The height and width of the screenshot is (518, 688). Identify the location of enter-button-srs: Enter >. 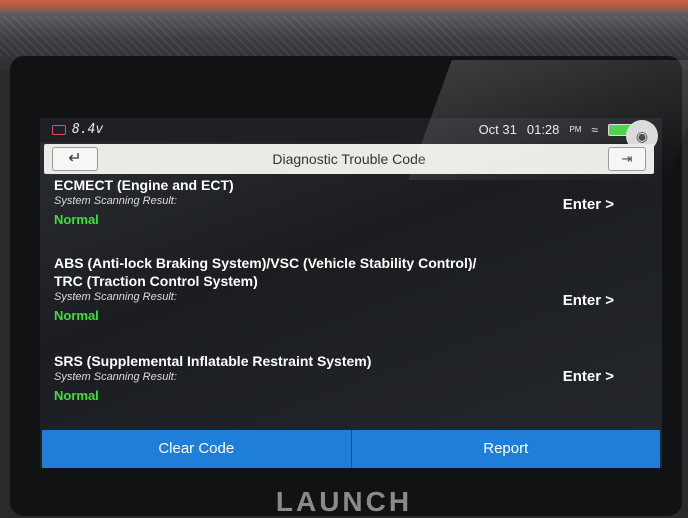
(588, 376).